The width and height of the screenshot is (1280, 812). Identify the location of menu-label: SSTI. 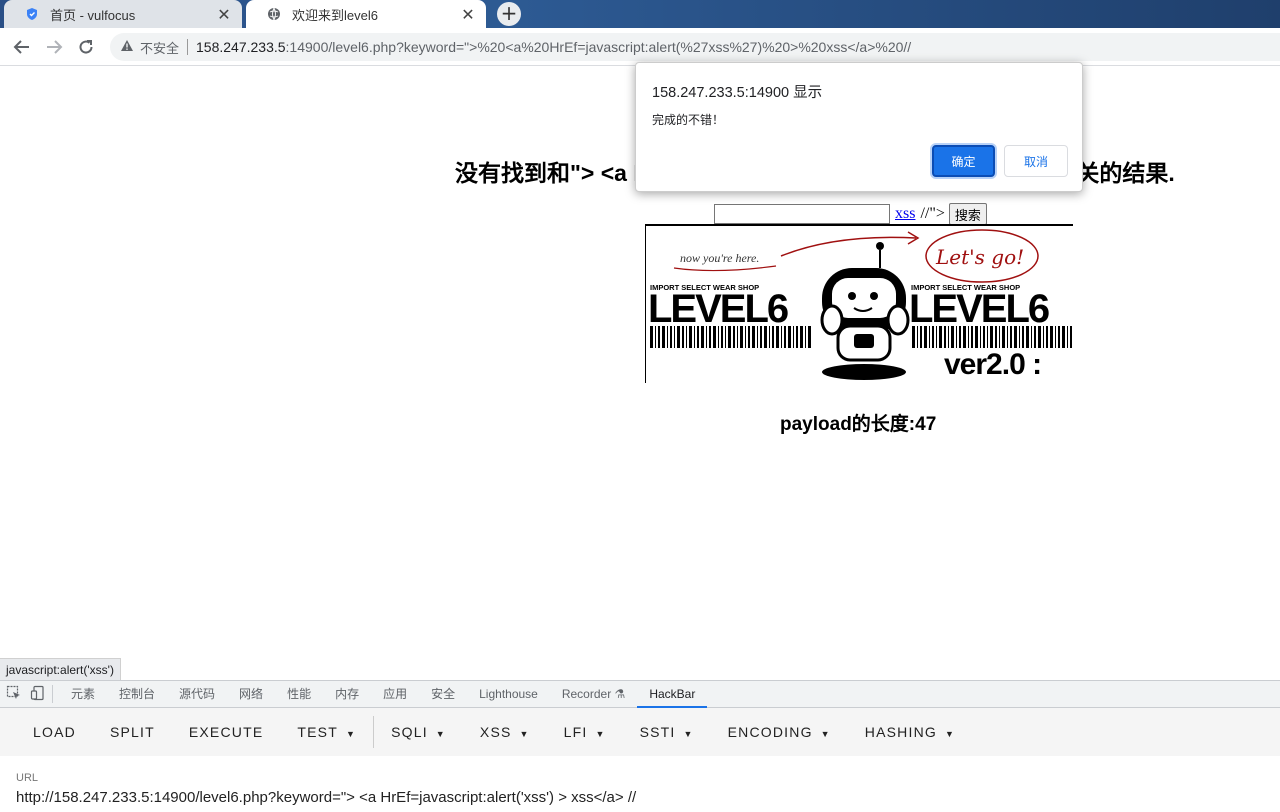
(657, 732).